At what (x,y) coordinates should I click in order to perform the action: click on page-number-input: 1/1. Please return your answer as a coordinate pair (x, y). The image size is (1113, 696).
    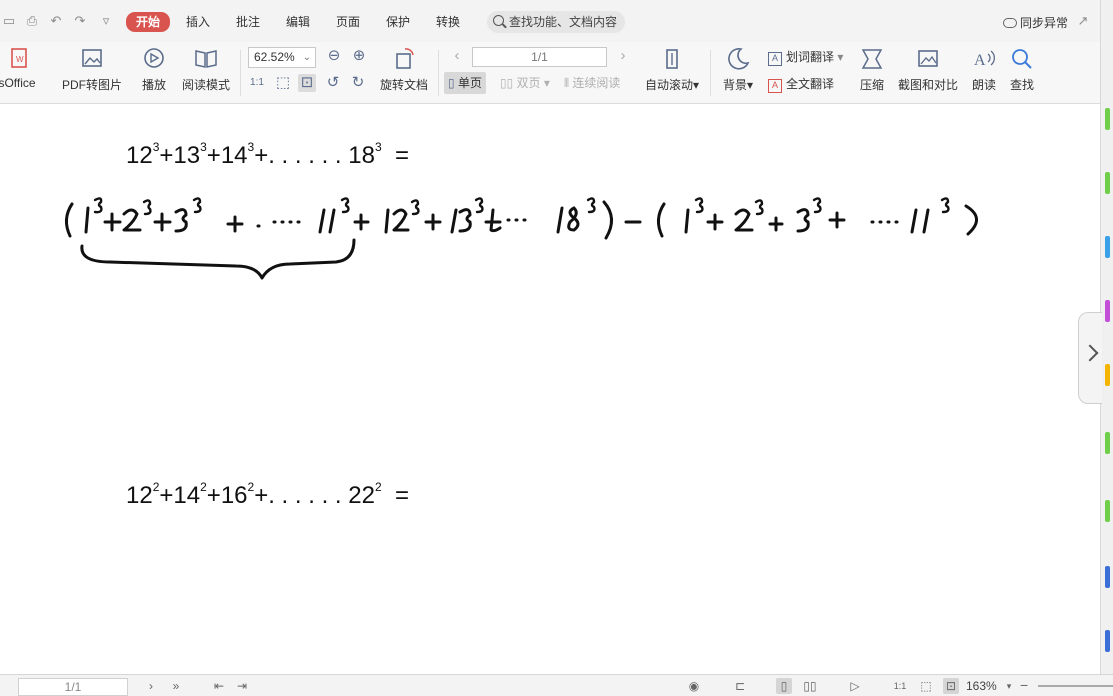
    Looking at the image, I should click on (539, 57).